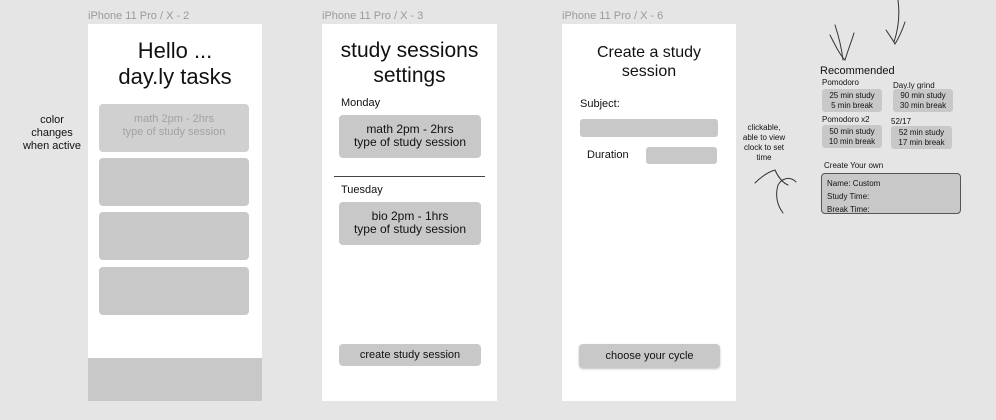 This screenshot has height=420, width=996. Describe the element at coordinates (921, 137) in the screenshot. I see `preset-52-17: 52 min study 17 min break` at that location.